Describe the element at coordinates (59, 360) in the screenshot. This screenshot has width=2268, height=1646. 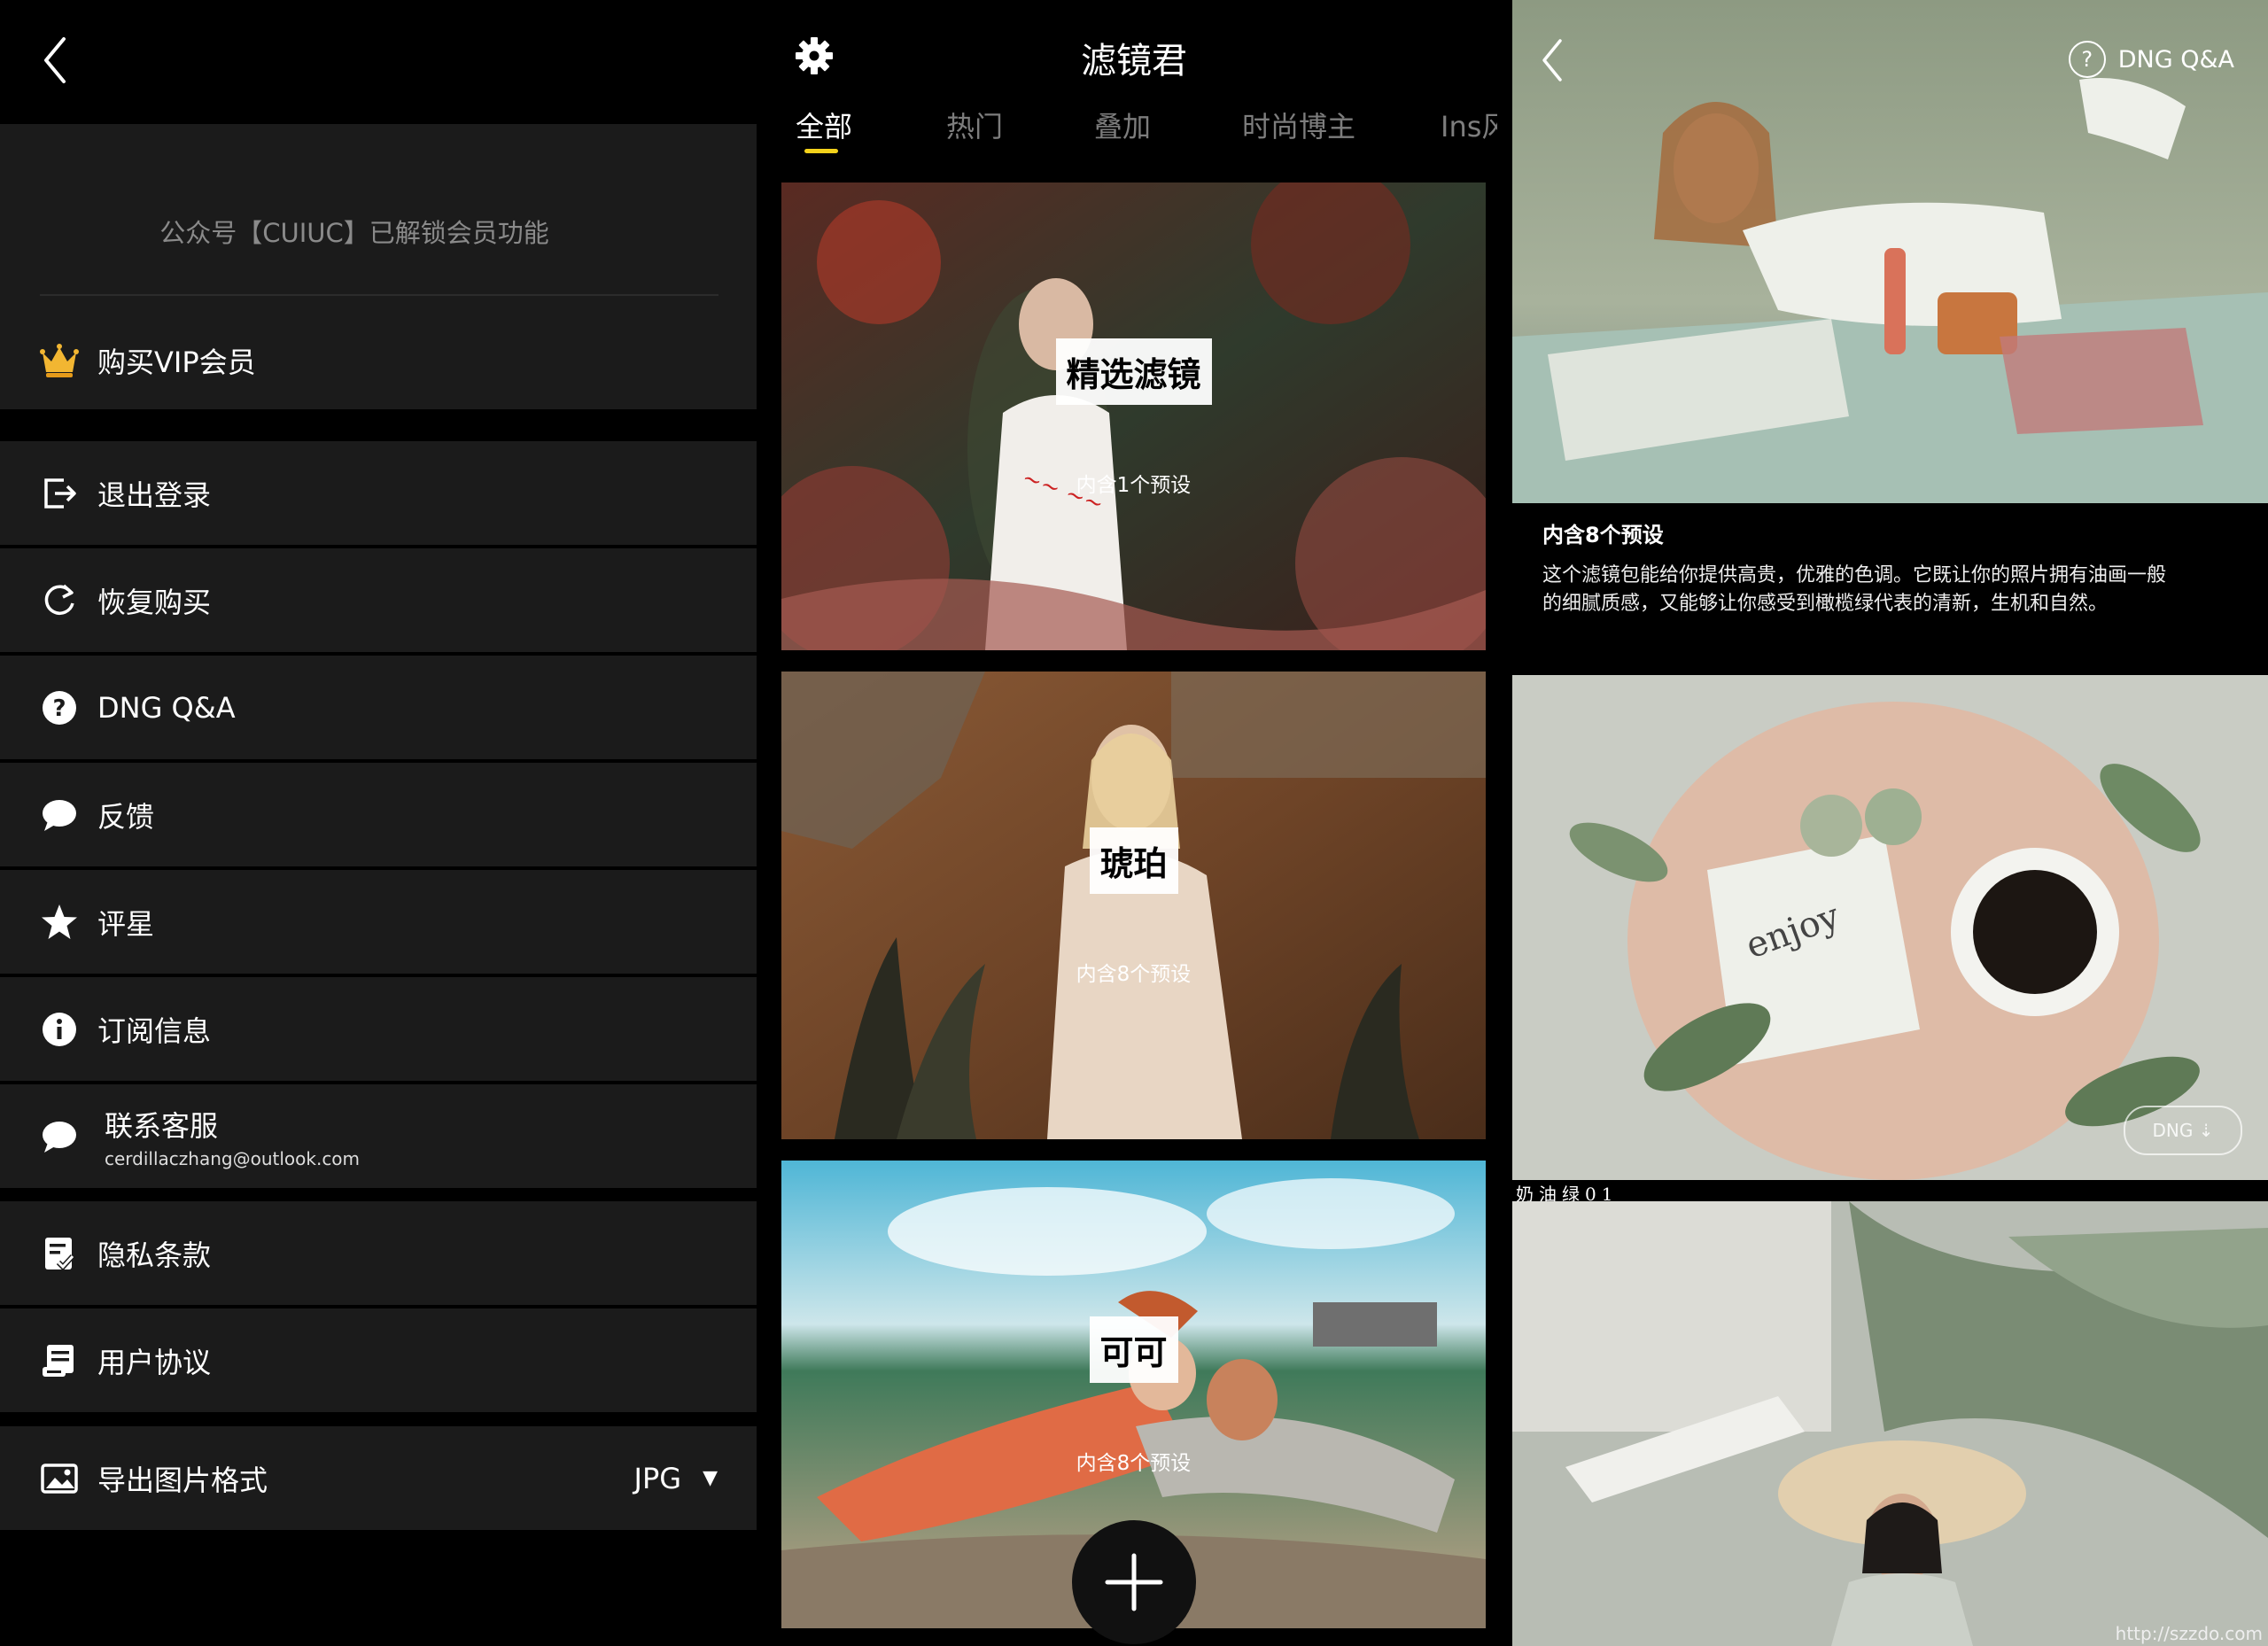
I see `crown-icon` at that location.